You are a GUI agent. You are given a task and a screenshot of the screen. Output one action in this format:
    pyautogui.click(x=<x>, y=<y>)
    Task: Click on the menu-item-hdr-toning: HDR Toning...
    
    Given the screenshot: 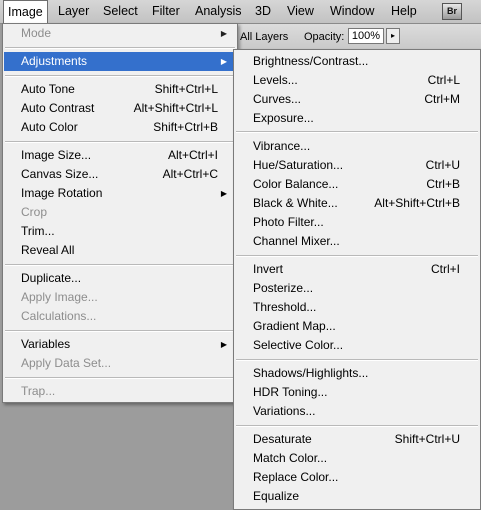 What is the action you would take?
    pyautogui.click(x=357, y=392)
    